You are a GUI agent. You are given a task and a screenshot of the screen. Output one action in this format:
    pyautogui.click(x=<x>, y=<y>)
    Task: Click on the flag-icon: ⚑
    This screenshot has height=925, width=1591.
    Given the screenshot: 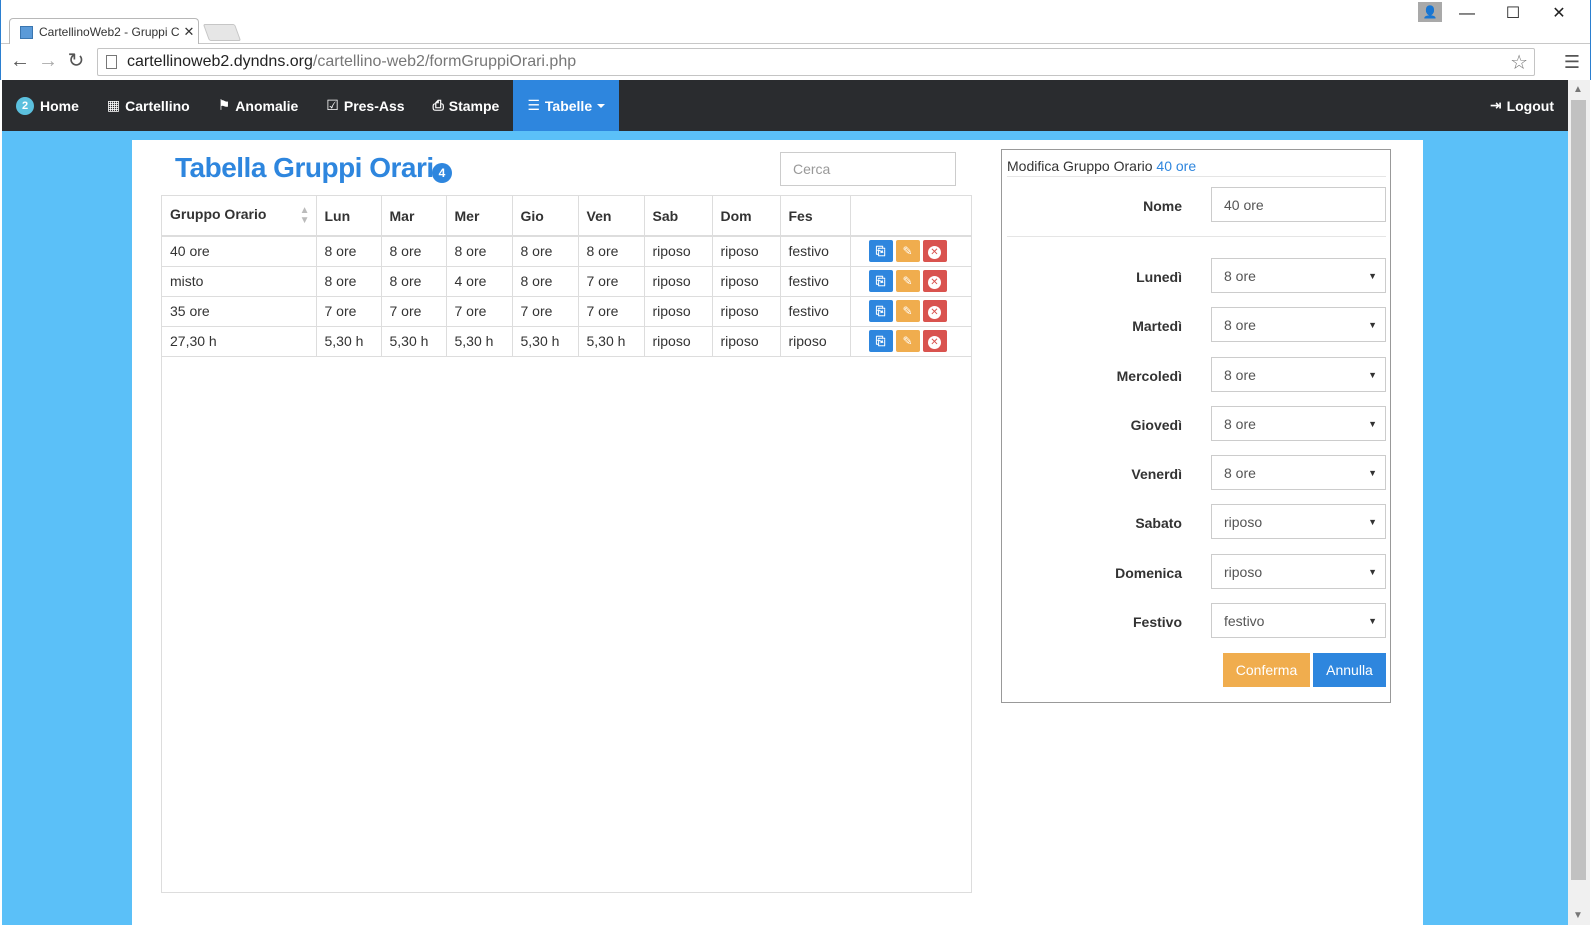 What is the action you would take?
    pyautogui.click(x=224, y=105)
    